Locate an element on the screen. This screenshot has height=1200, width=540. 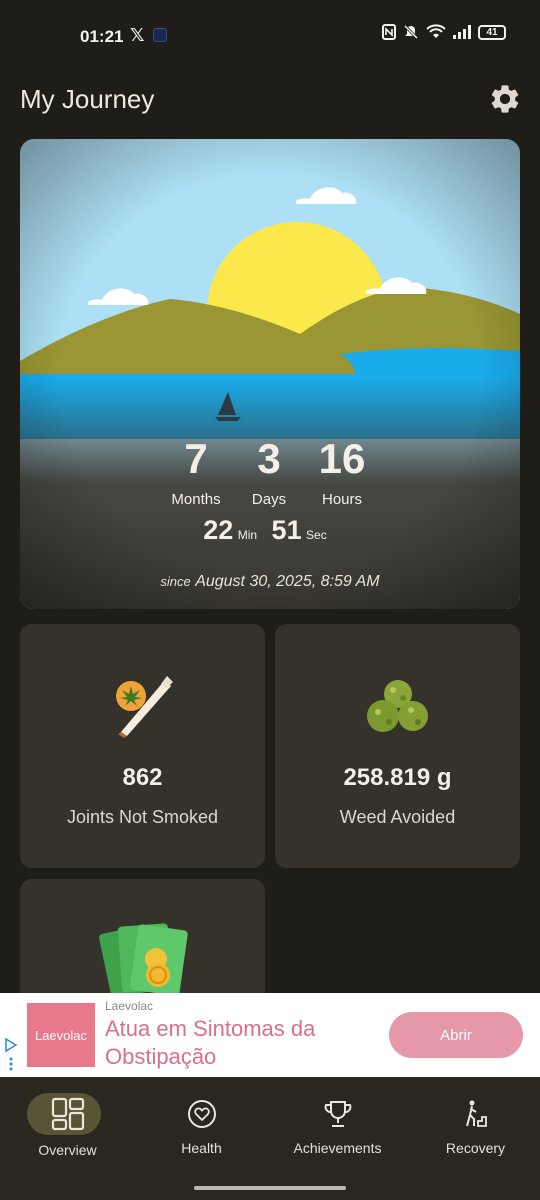
nav-achievements: Achievements is located at coordinates (337, 1127).